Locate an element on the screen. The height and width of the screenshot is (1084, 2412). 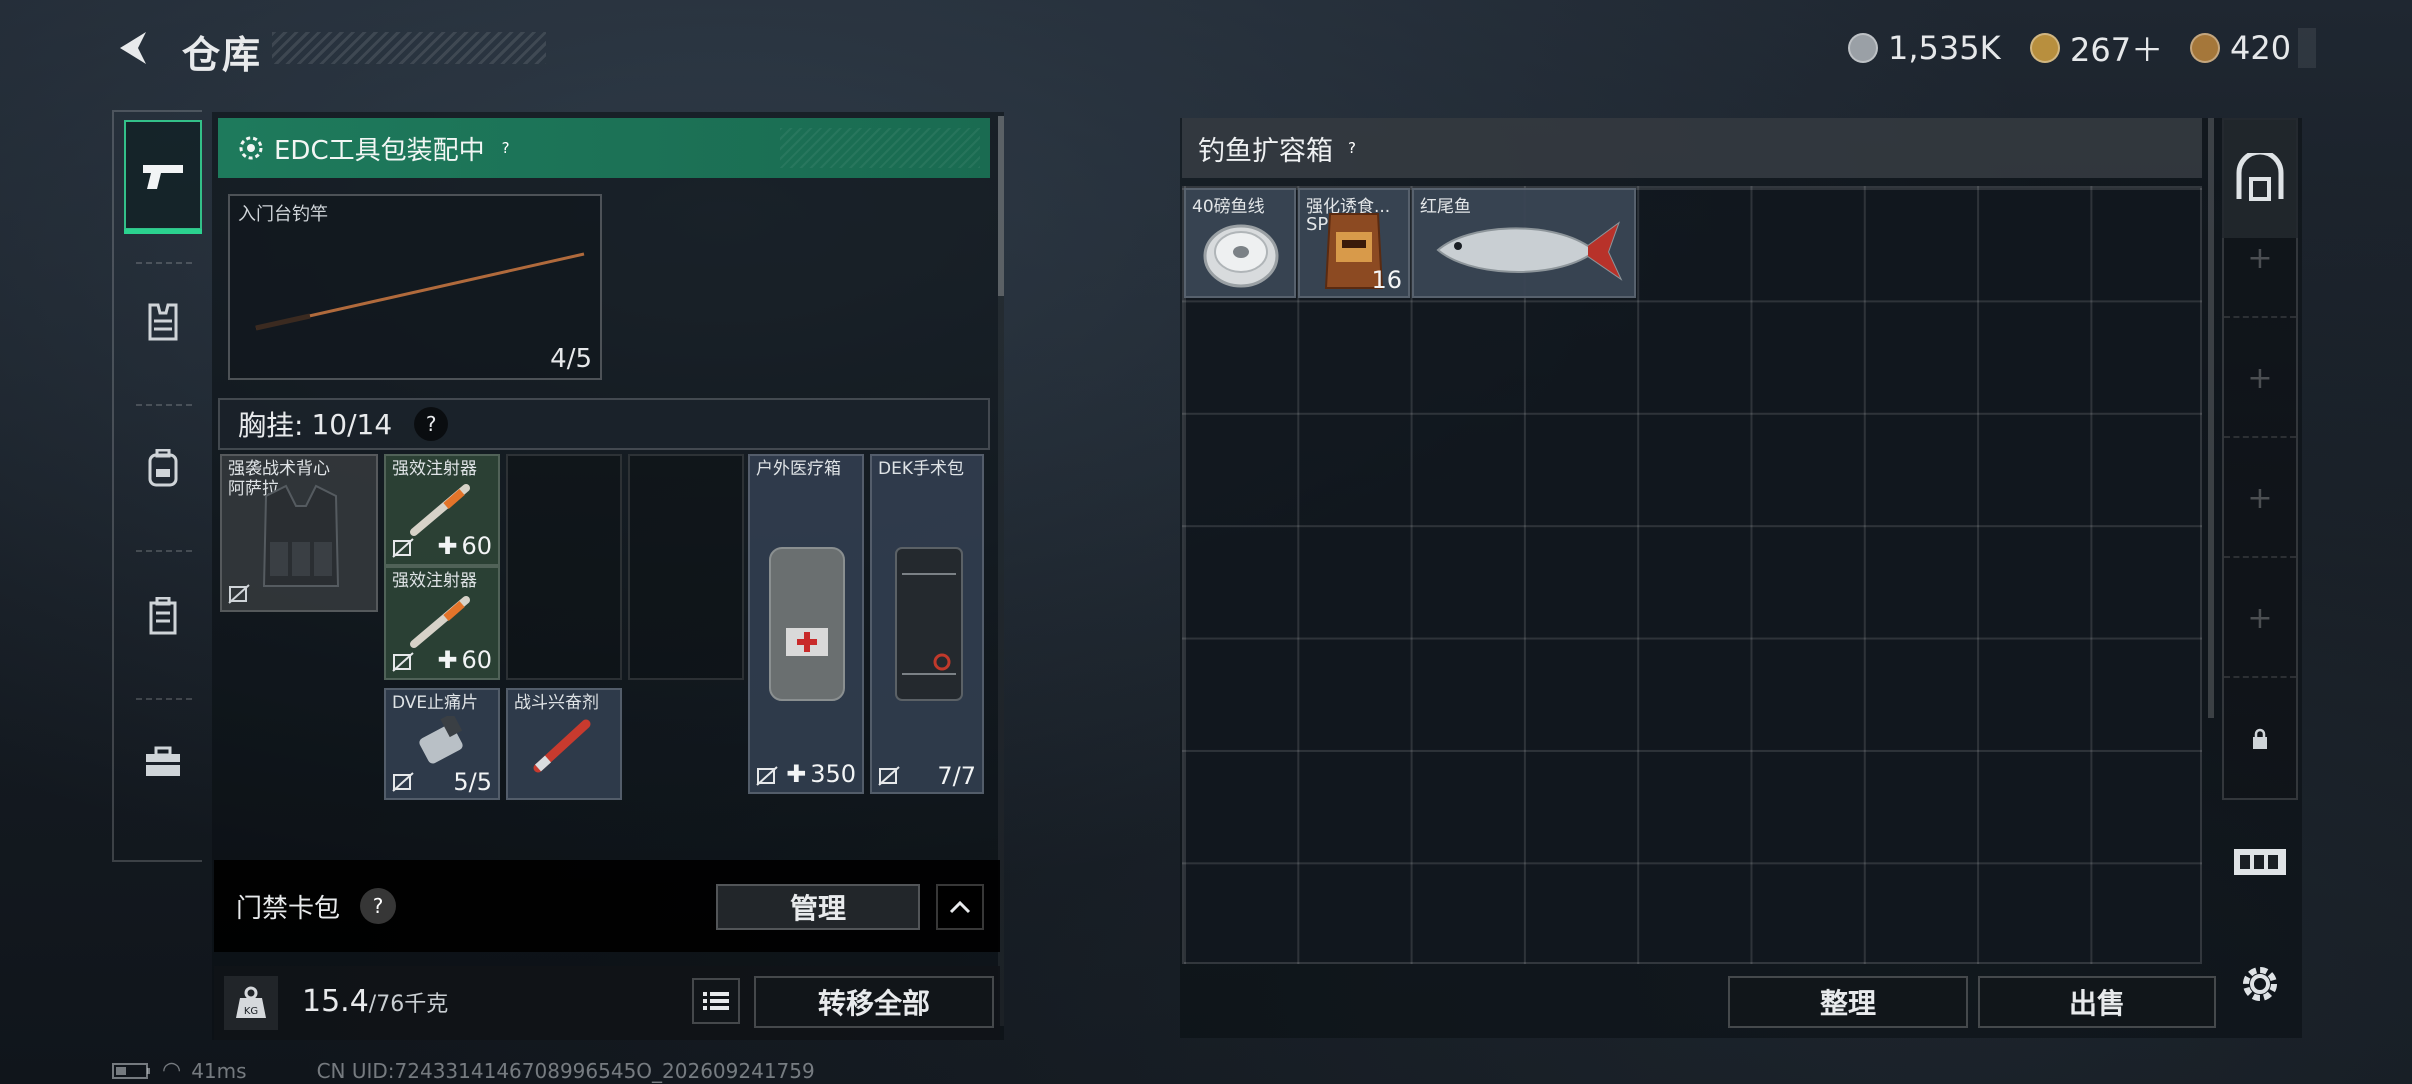
rod-name: 入门台钓竿 is located at coordinates (283, 214).